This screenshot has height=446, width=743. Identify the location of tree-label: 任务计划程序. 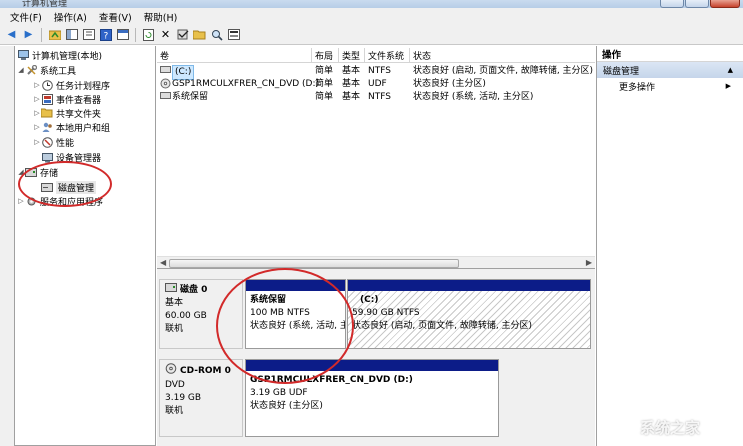
(83, 86).